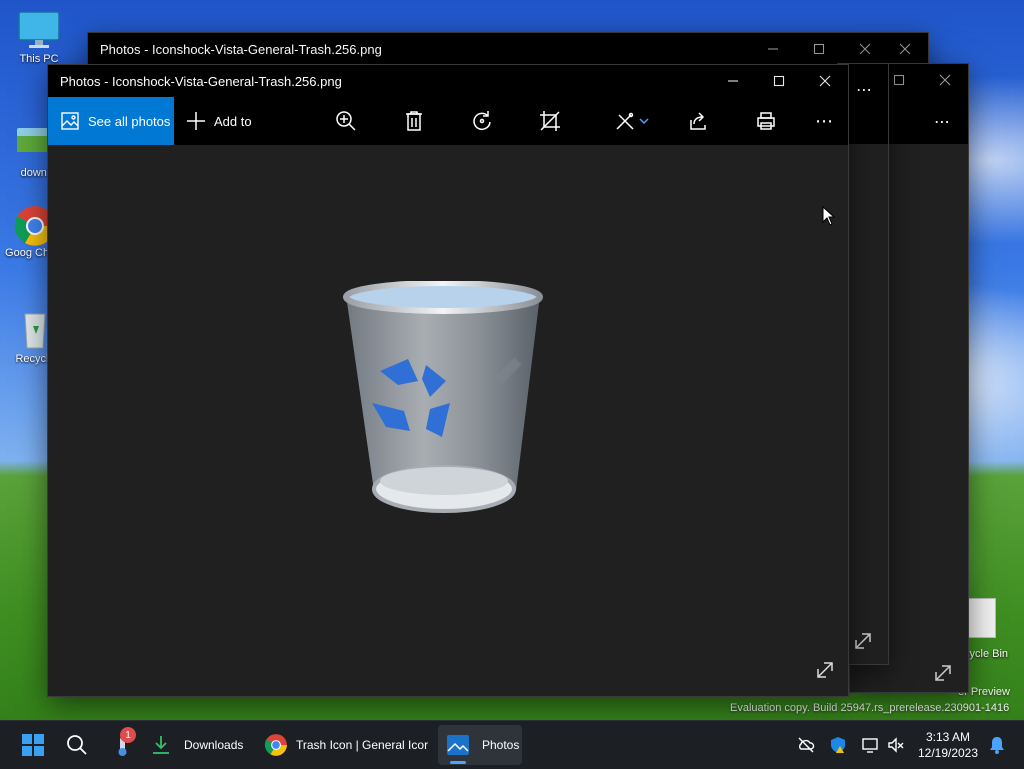  Describe the element at coordinates (70, 121) in the screenshot. I see `photos-icon` at that location.